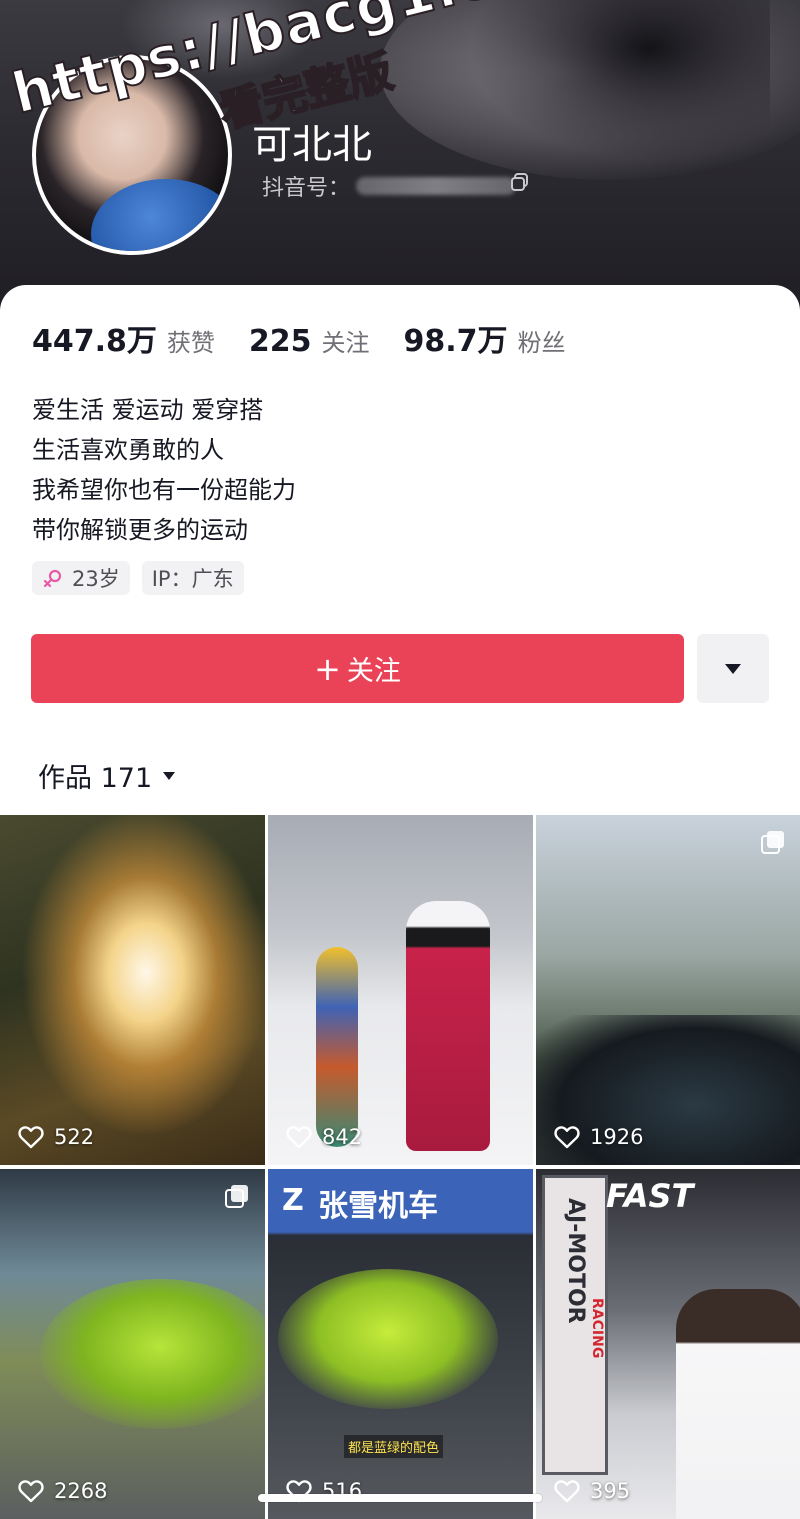  I want to click on stats-row: 447.8万 获赞 225 关注 98.7万 粉丝, so click(316, 338).